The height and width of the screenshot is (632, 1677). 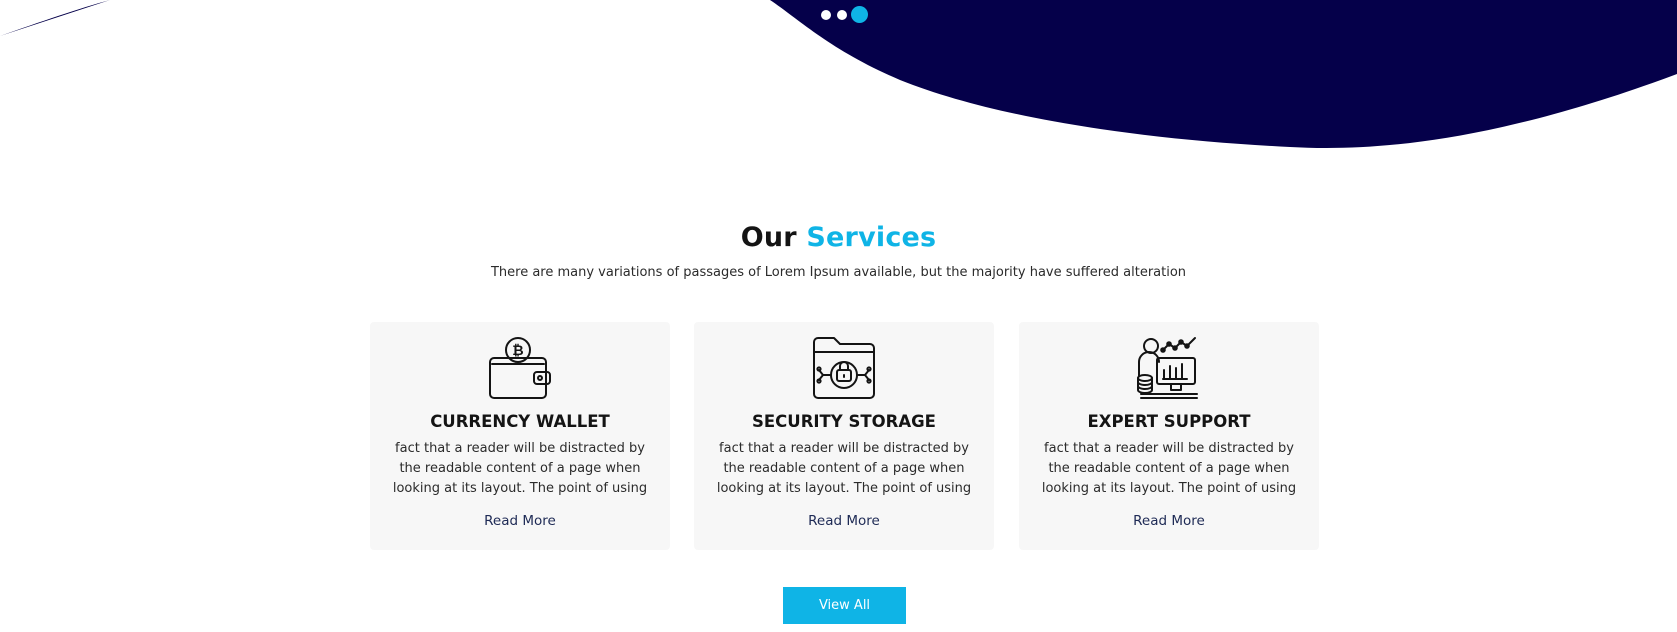 I want to click on services-title-lead: Our, so click(x=768, y=237).